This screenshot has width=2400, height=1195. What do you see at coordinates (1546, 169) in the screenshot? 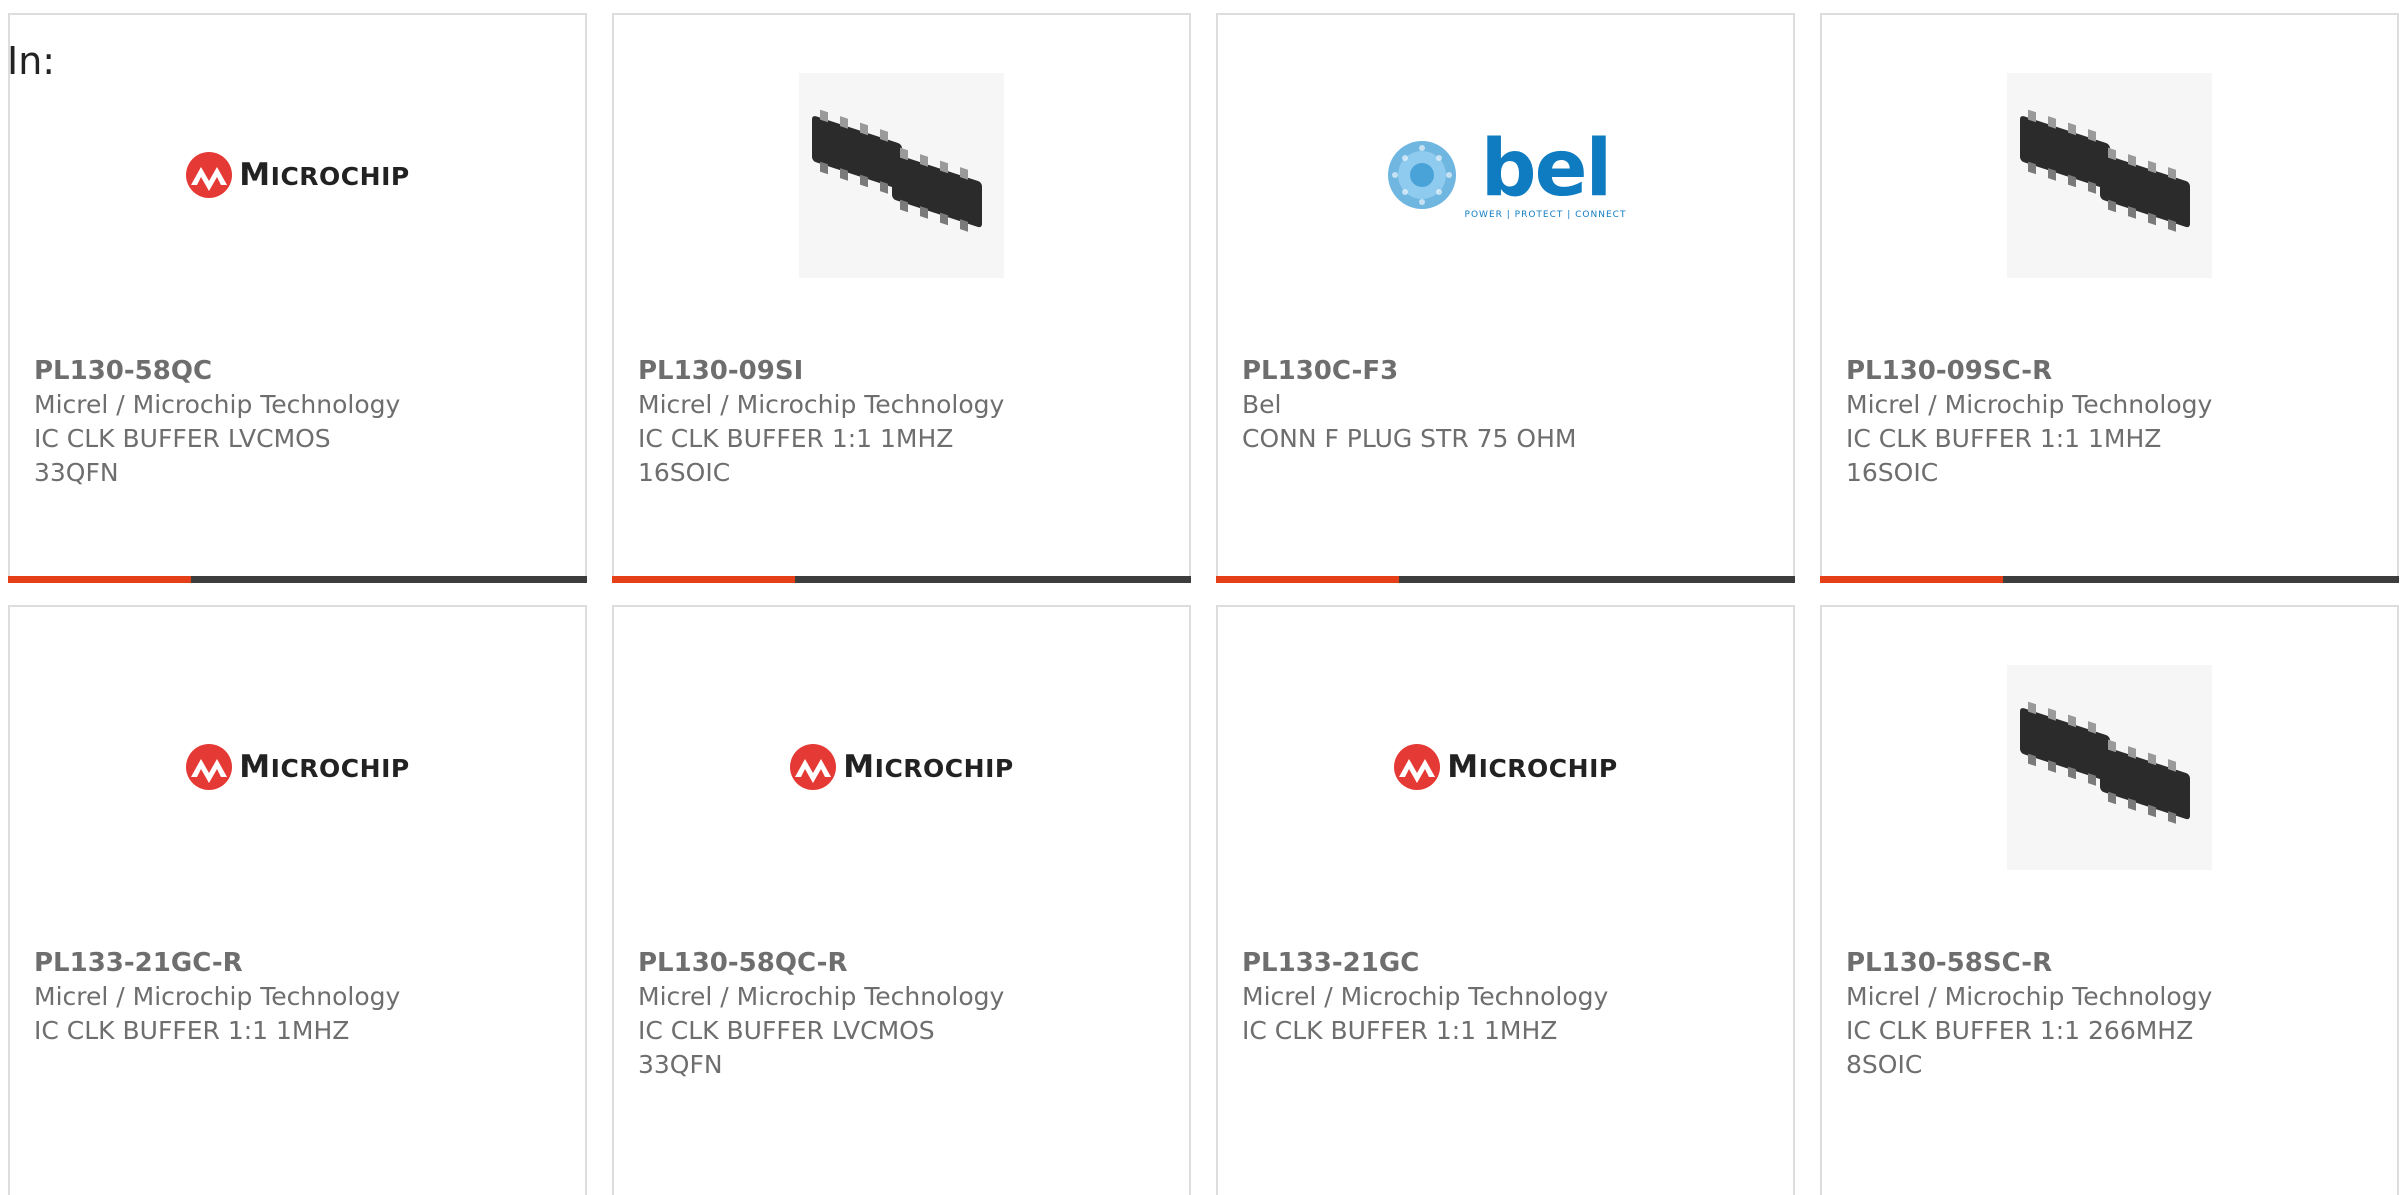
I see `bel-logo-text: bel` at bounding box center [1546, 169].